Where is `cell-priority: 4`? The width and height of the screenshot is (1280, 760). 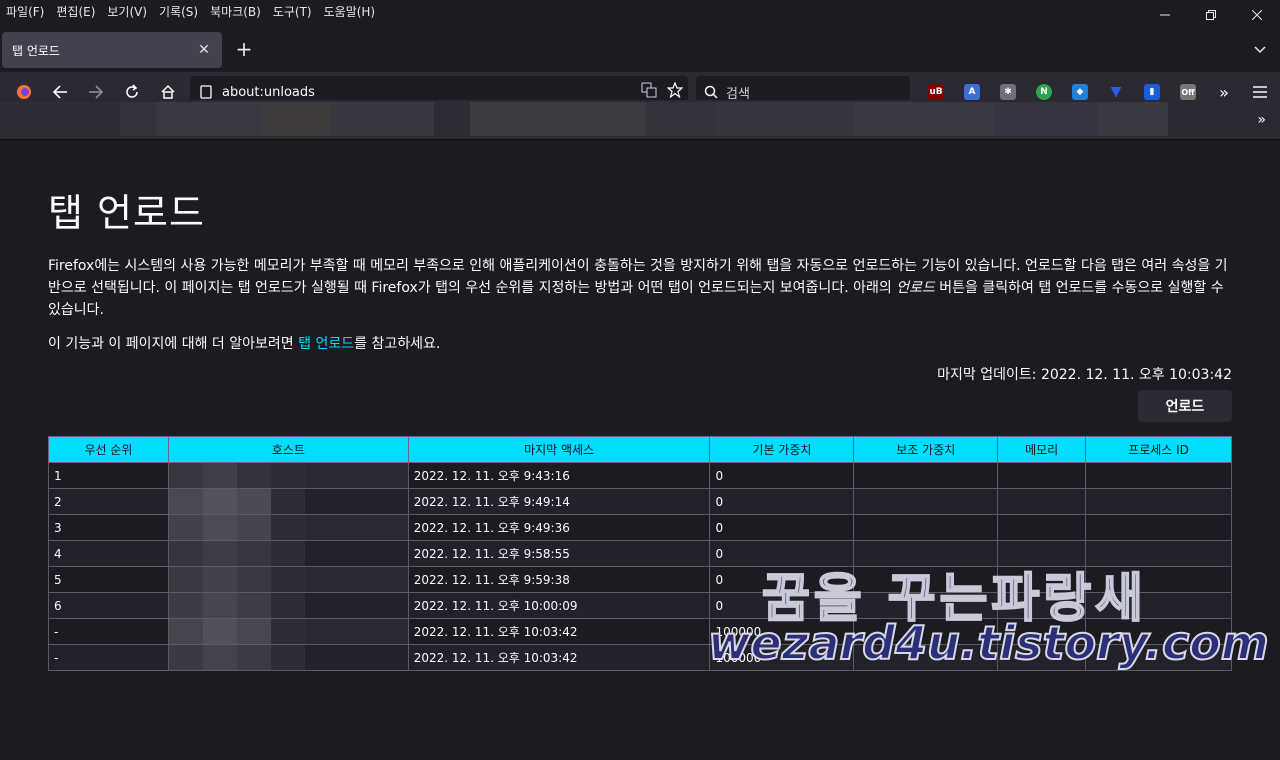 cell-priority: 4 is located at coordinates (108, 553).